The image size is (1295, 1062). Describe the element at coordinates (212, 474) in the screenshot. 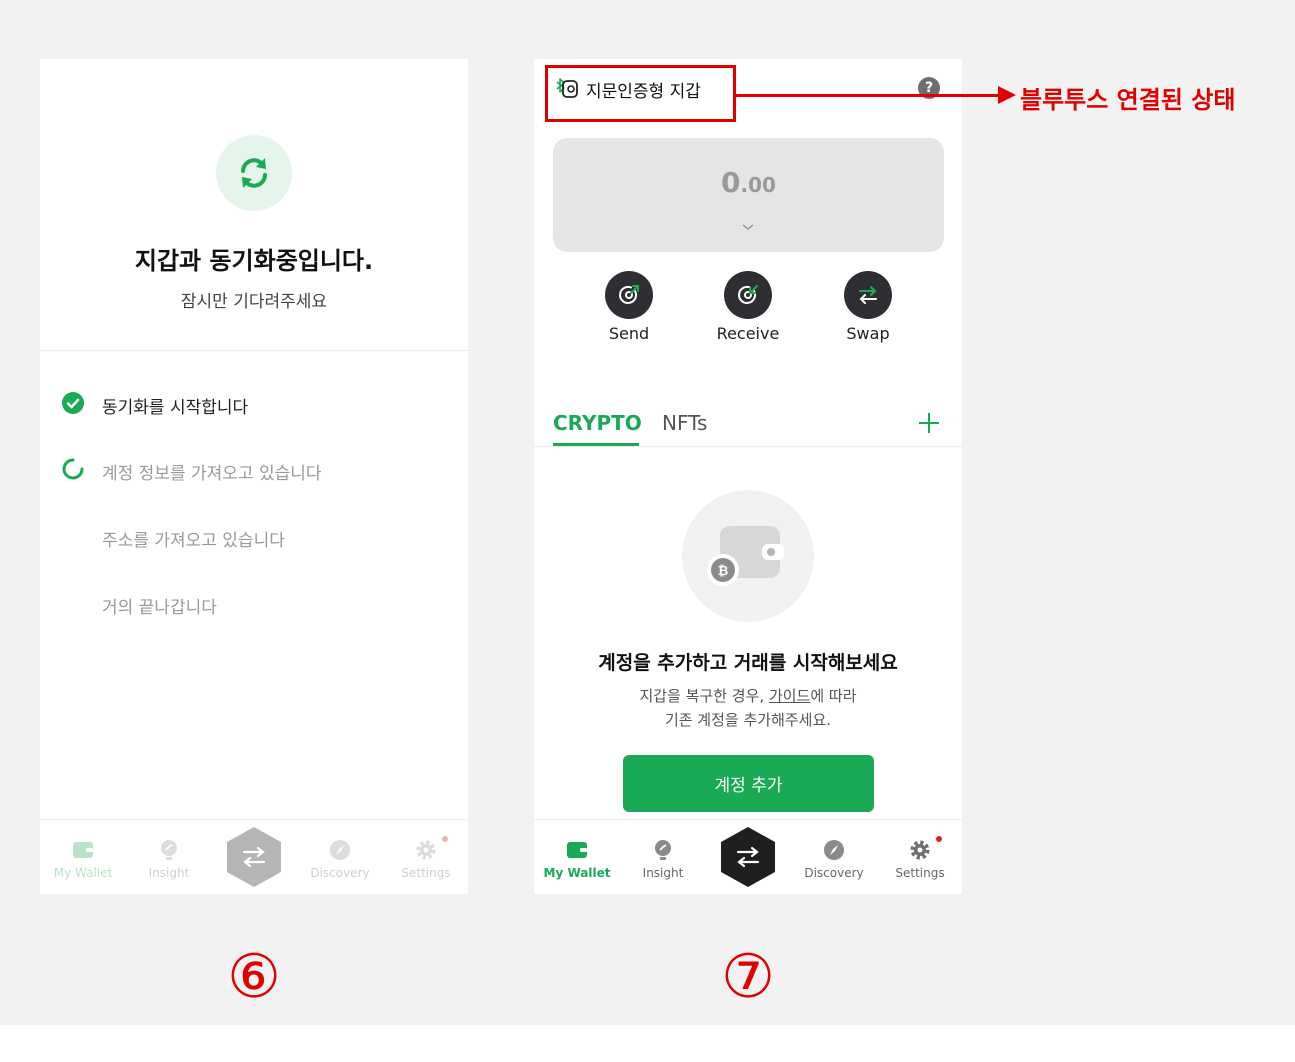

I see `step-fetch-accounts: 계정 정보를 가져오고 있습니다` at that location.